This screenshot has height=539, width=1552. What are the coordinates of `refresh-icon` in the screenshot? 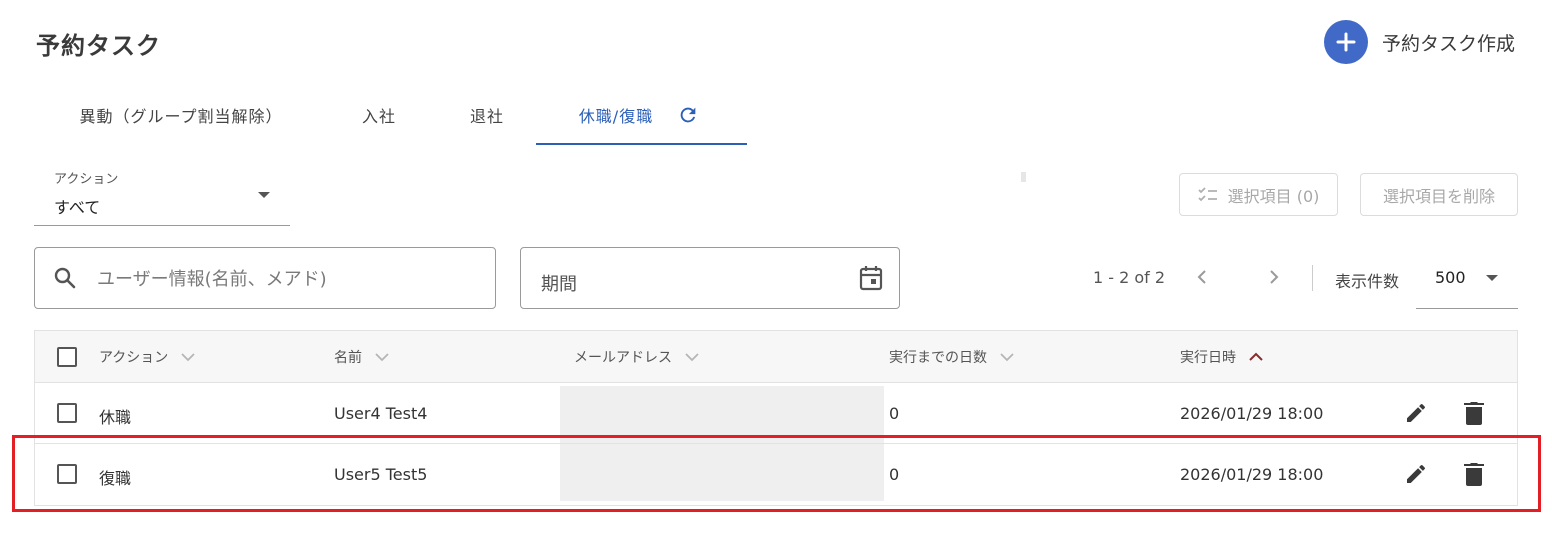 It's located at (688, 115).